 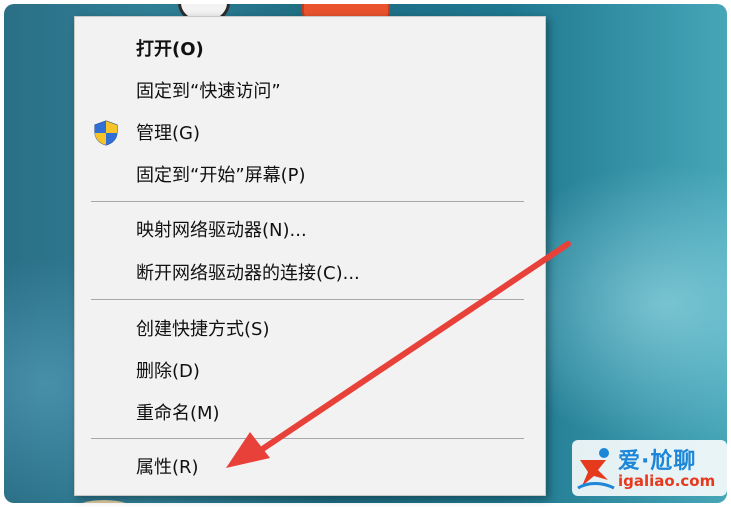 What do you see at coordinates (667, 481) in the screenshot?
I see `watermark-url: igaliao.com` at bounding box center [667, 481].